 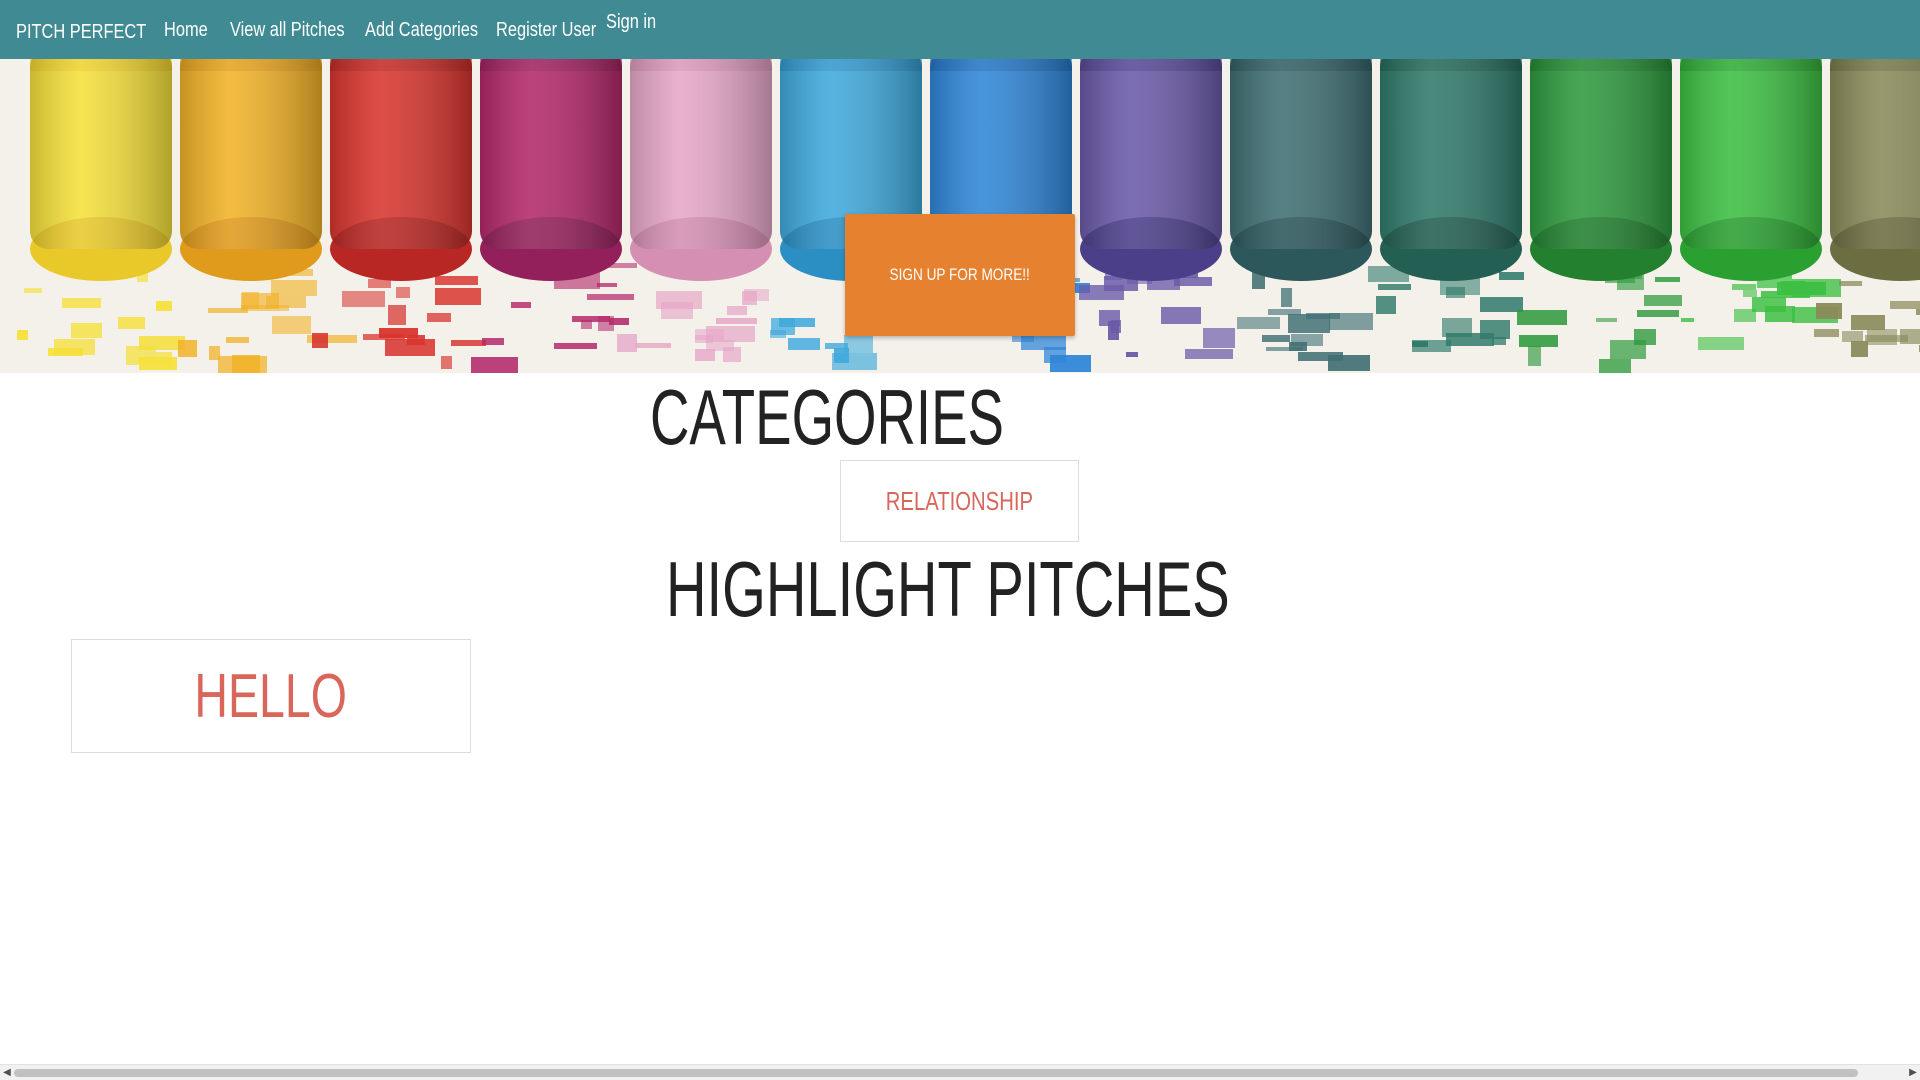 I want to click on nav-view-pitches-link: View all Pitches, so click(x=300, y=30).